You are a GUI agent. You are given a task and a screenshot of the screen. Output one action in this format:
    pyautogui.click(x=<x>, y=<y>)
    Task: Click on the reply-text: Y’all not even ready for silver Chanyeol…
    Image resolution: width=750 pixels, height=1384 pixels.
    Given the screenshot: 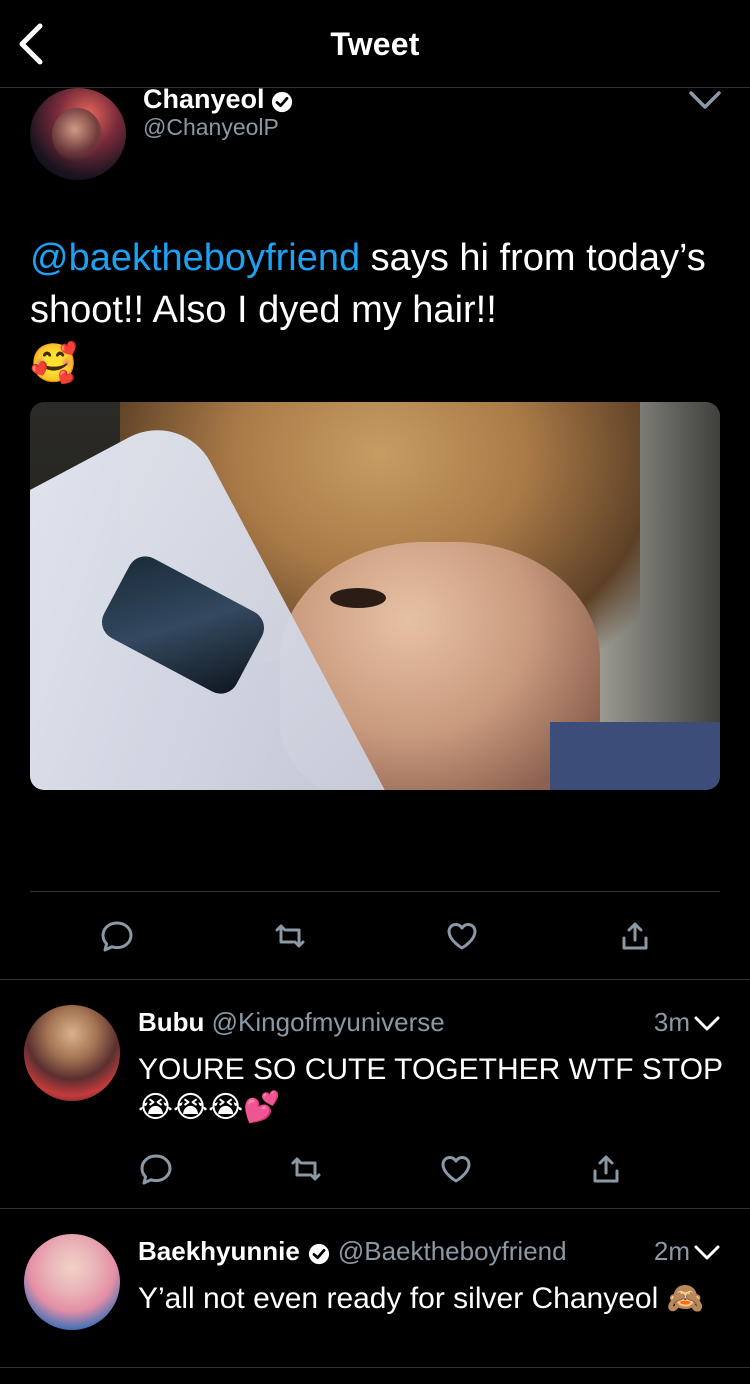 What is the action you would take?
    pyautogui.click(x=421, y=1298)
    